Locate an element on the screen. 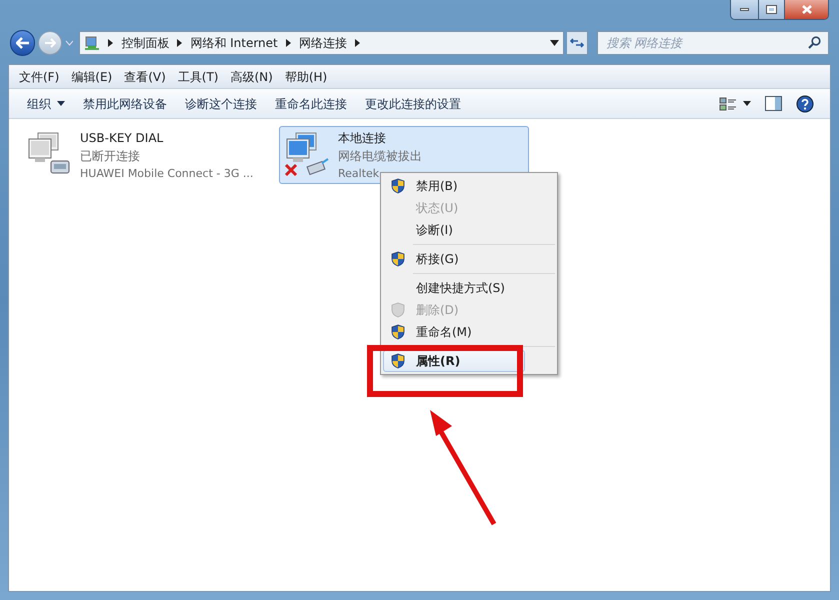  close-icon is located at coordinates (807, 9).